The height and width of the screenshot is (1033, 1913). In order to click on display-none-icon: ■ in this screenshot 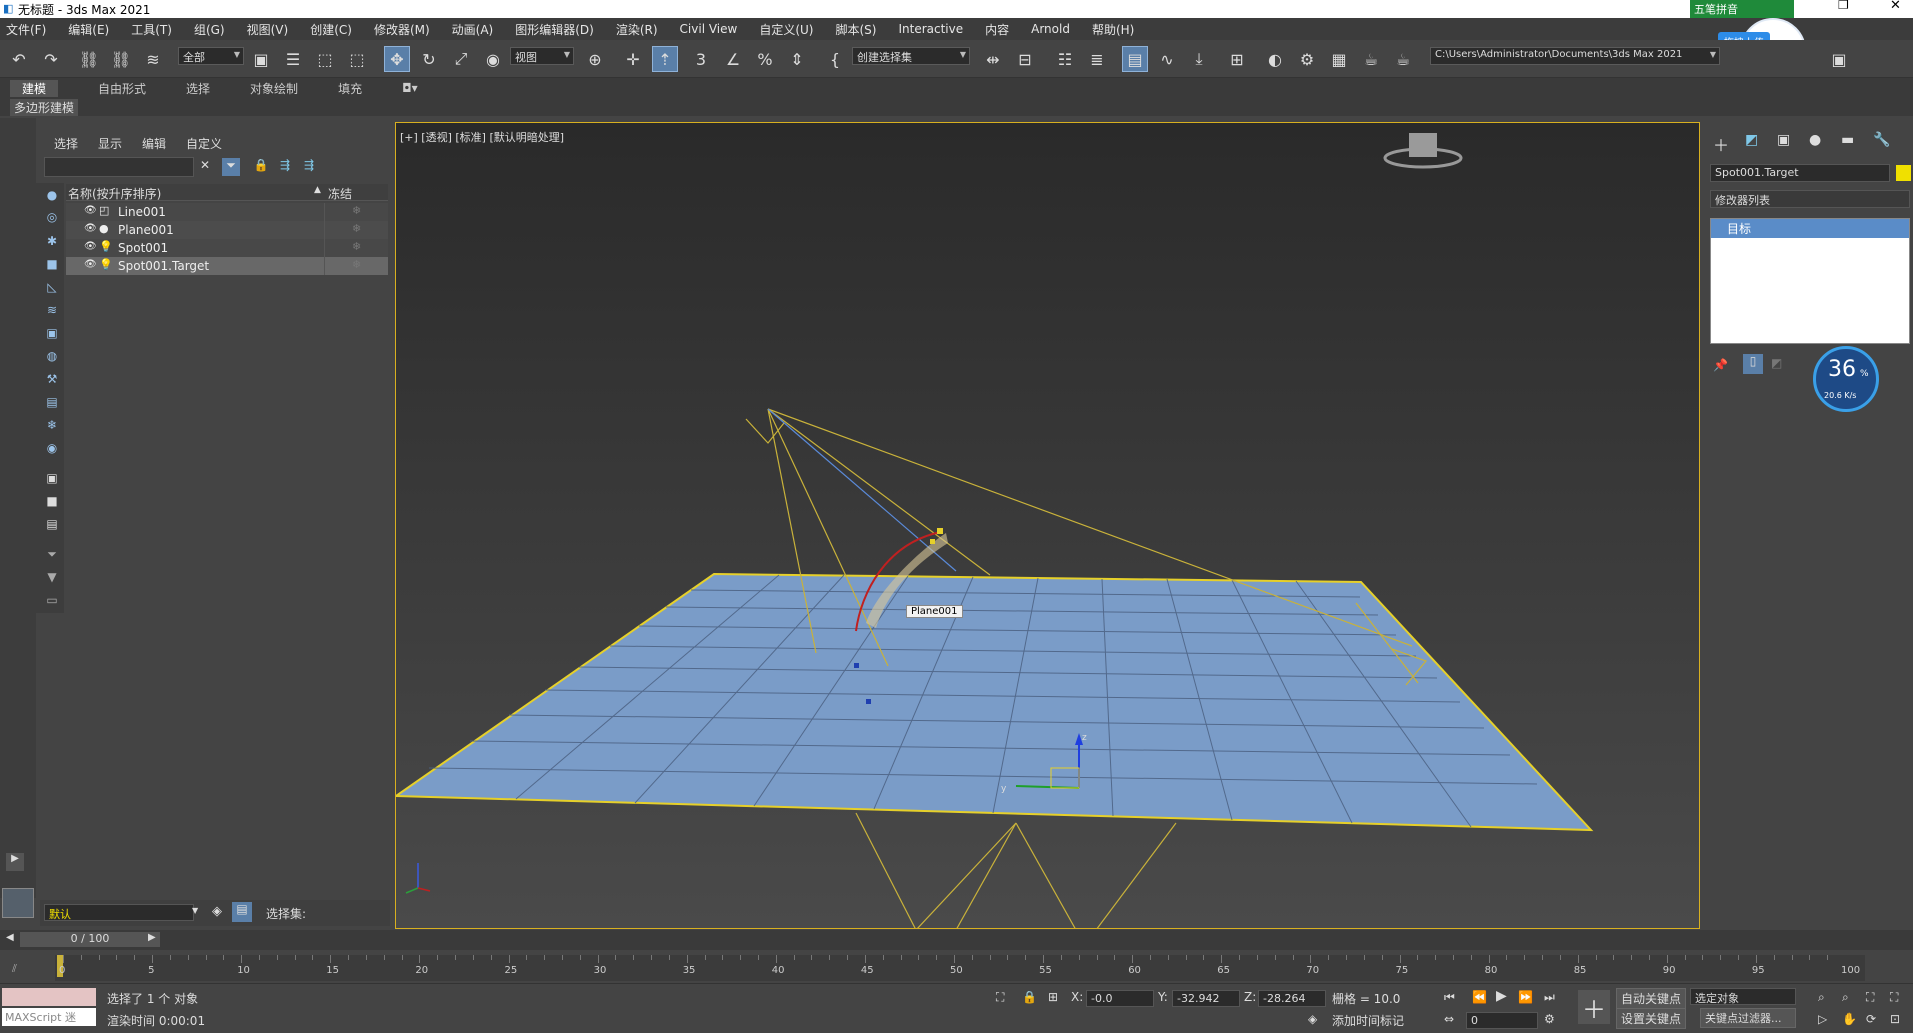, I will do `click(52, 501)`.